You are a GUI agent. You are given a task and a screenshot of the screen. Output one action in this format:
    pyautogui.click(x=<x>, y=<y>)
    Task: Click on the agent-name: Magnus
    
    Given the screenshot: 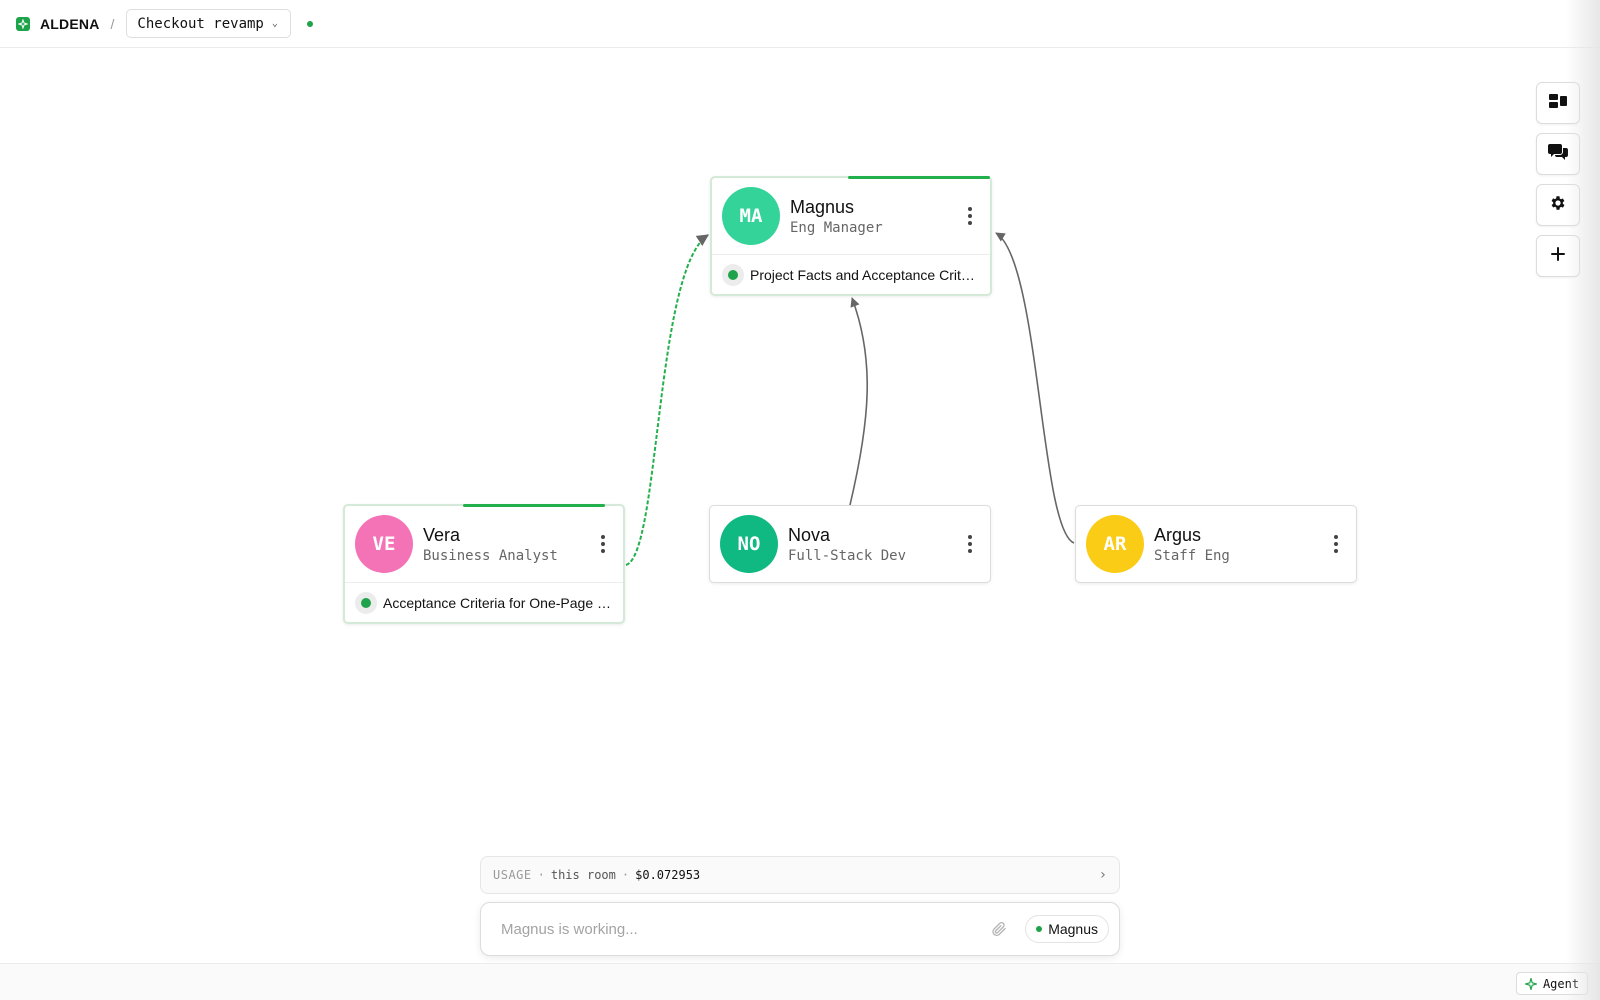 What is the action you would take?
    pyautogui.click(x=822, y=207)
    